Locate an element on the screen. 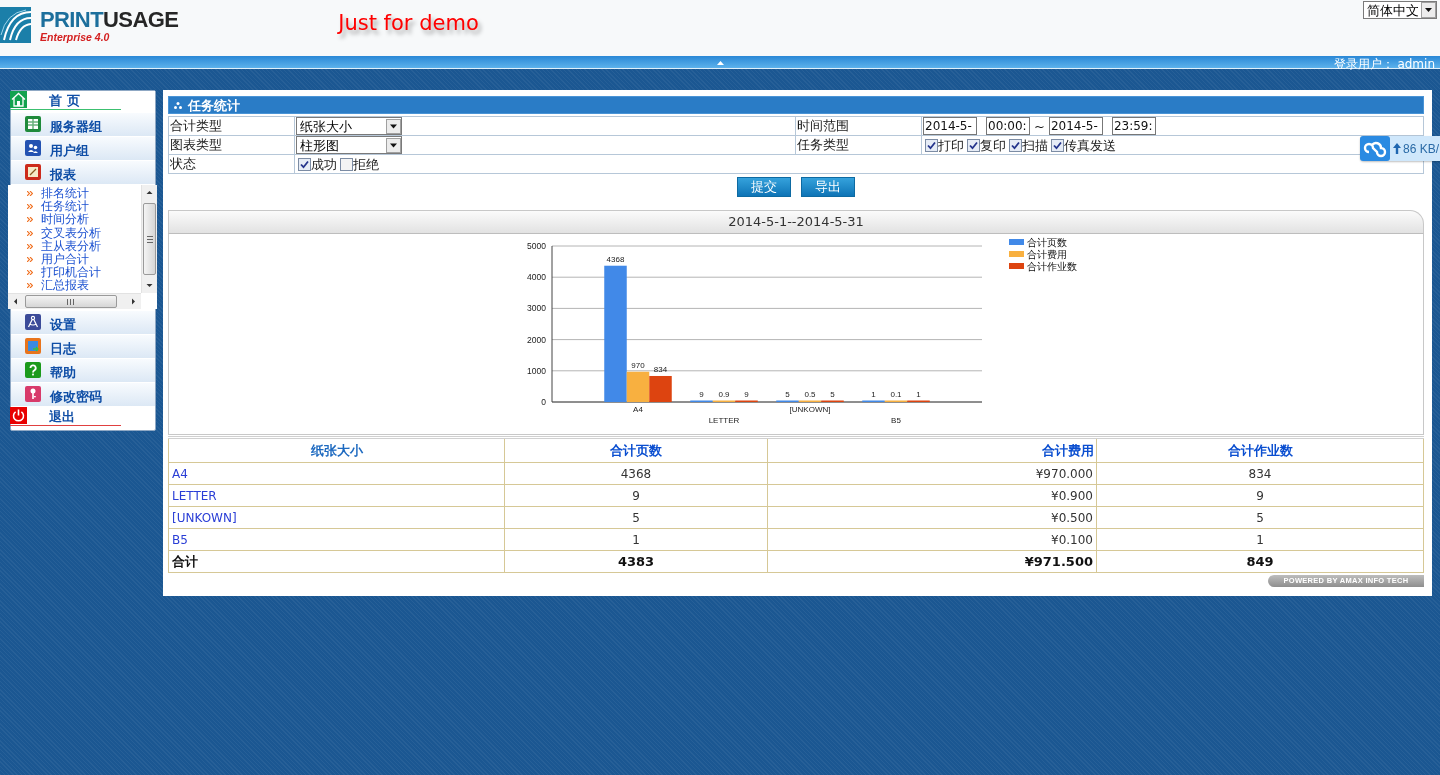 This screenshot has width=1440, height=775. menu-item: 服务器组 is located at coordinates (83, 124).